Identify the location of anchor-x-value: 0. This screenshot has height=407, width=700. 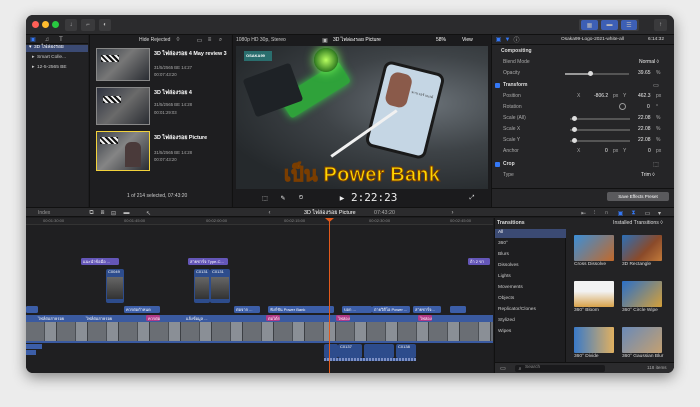
(606, 151).